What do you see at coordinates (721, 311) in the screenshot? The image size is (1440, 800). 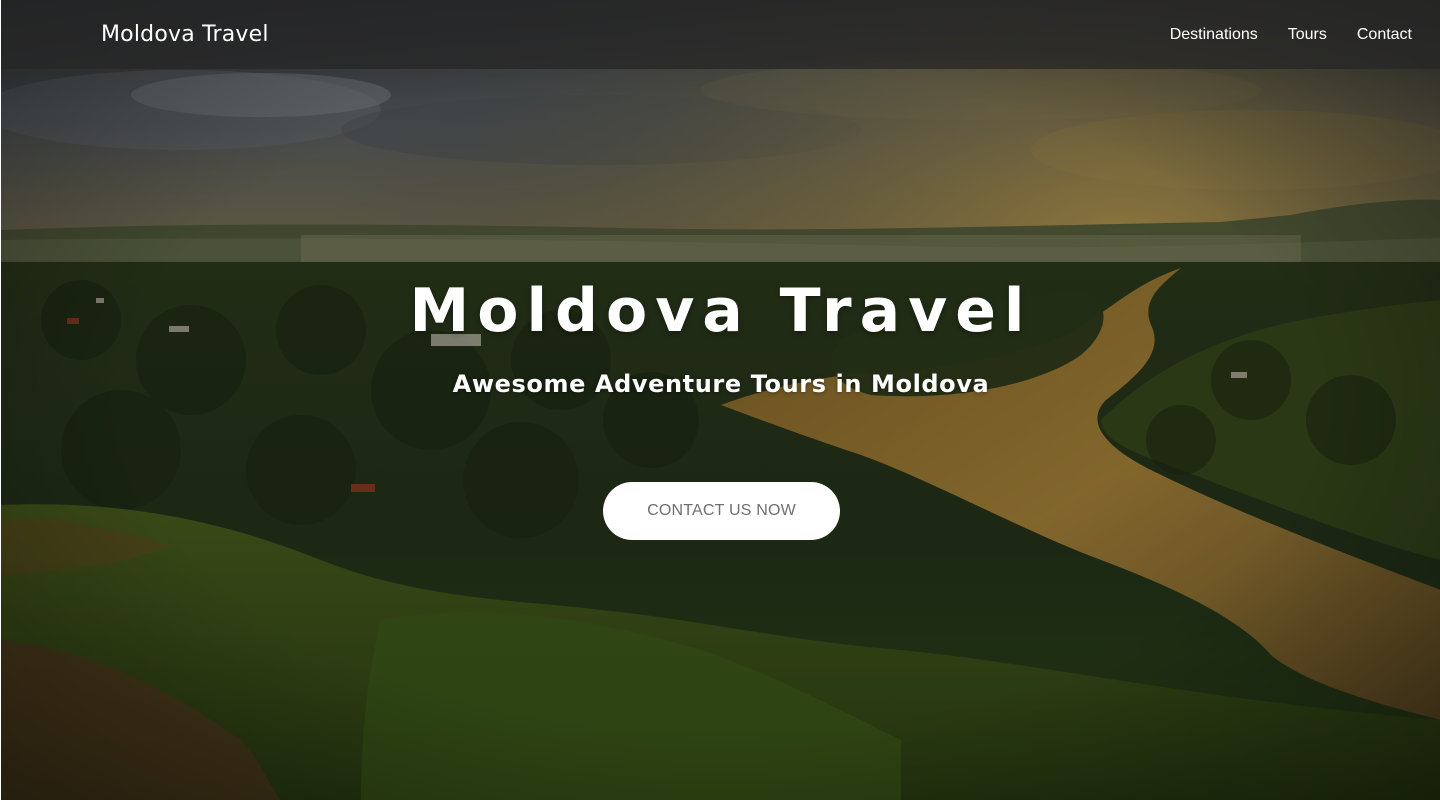 I see `hero-title: Moldova Travel` at bounding box center [721, 311].